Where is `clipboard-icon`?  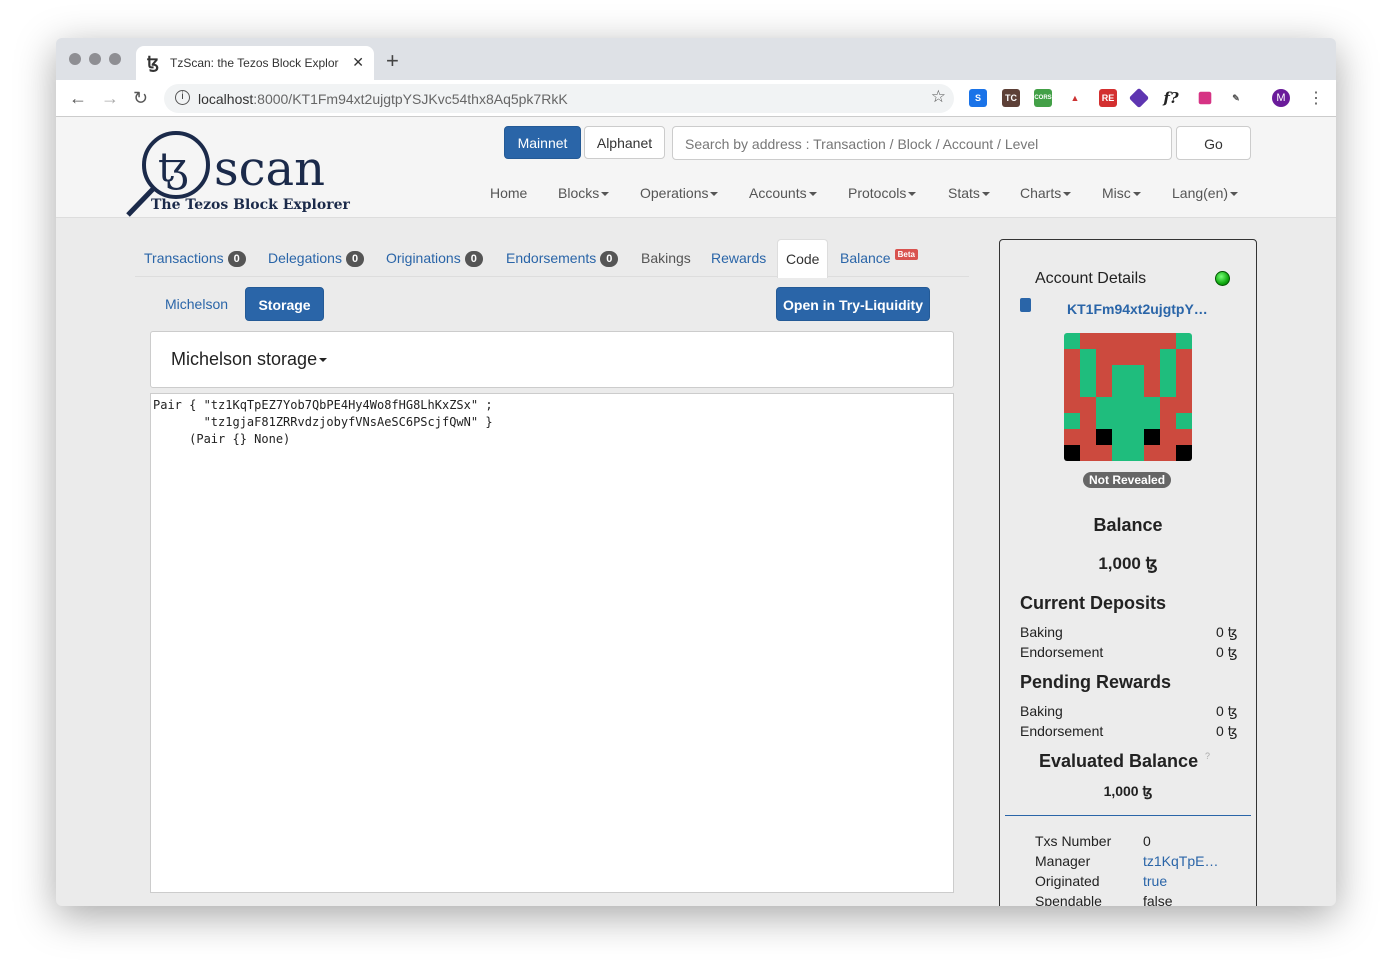
clipboard-icon is located at coordinates (1025, 305).